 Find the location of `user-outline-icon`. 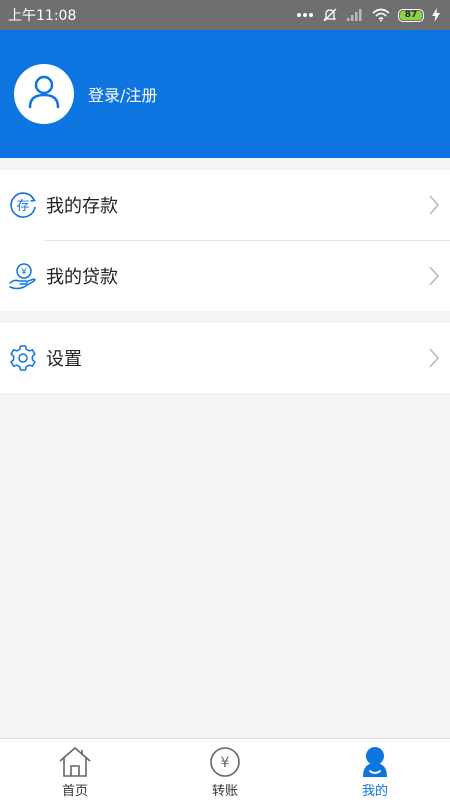

user-outline-icon is located at coordinates (44, 94).